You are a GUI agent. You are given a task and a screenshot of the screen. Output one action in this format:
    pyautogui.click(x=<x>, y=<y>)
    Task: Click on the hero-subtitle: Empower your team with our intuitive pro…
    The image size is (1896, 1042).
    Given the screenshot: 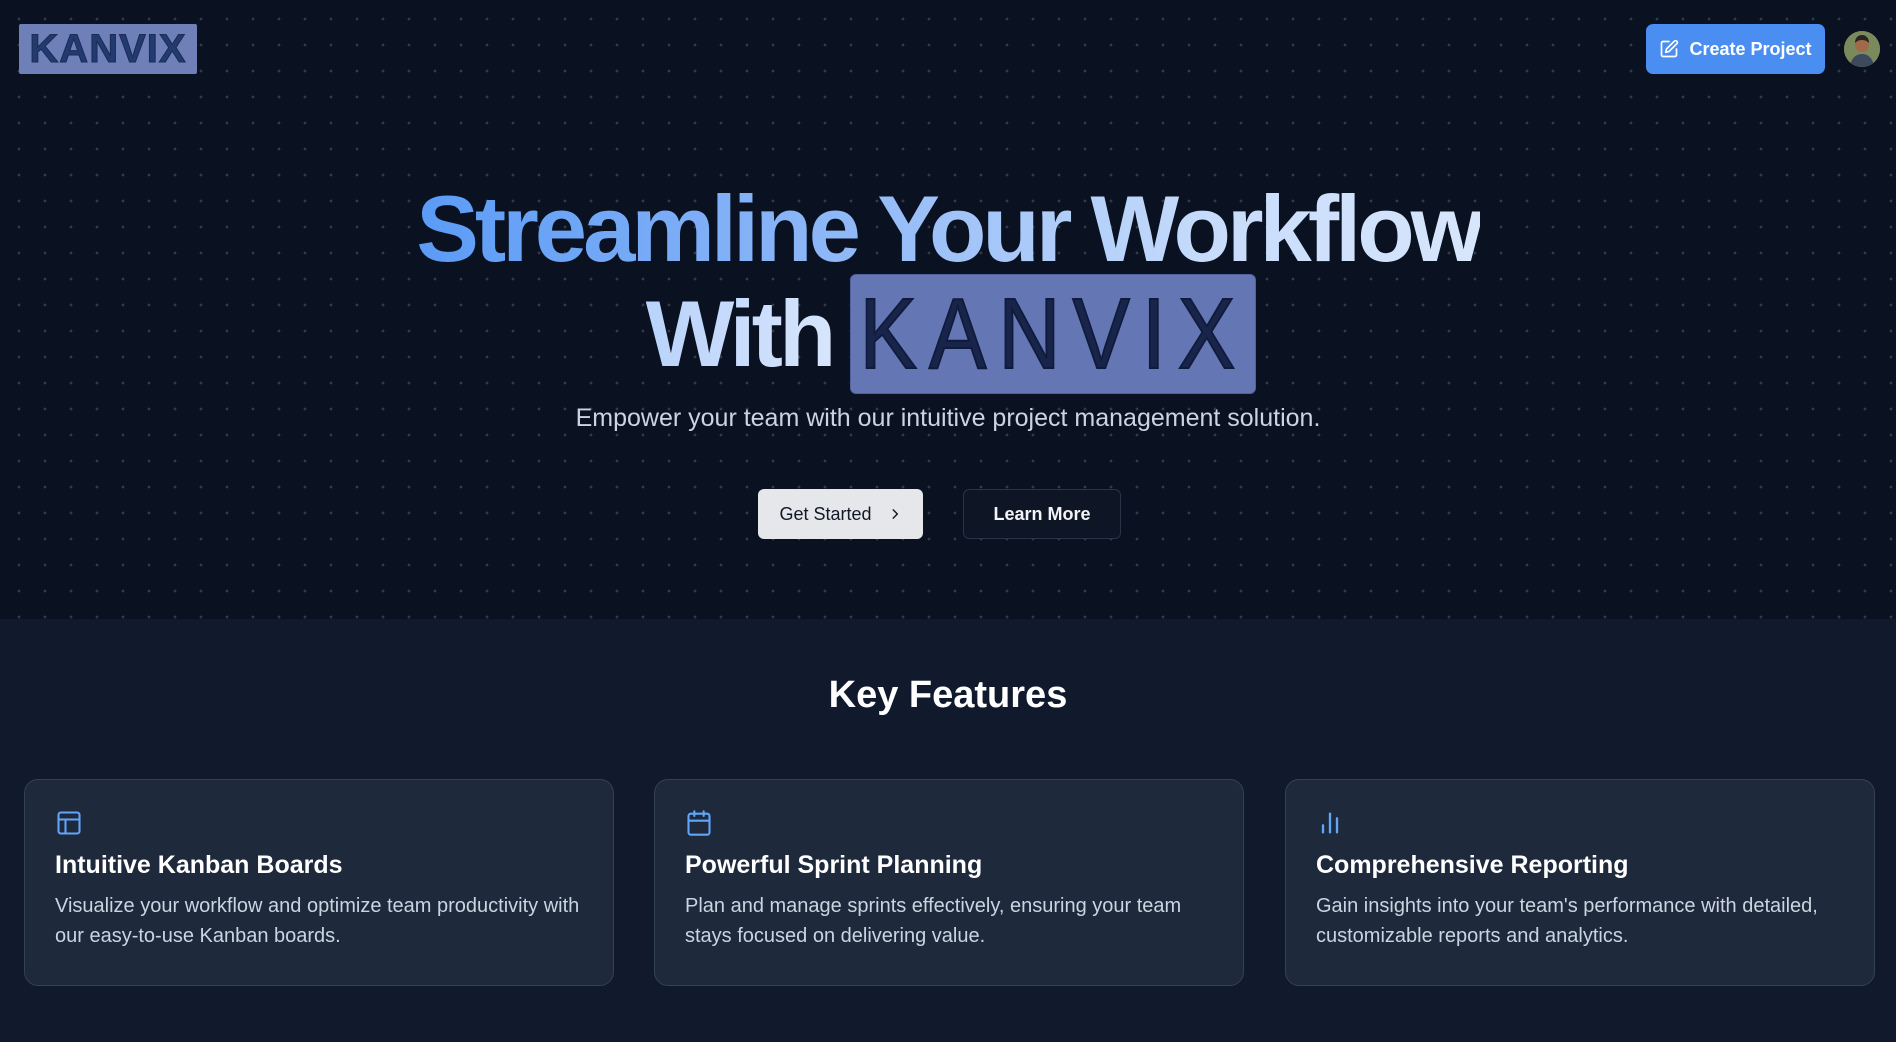 What is the action you would take?
    pyautogui.click(x=948, y=418)
    